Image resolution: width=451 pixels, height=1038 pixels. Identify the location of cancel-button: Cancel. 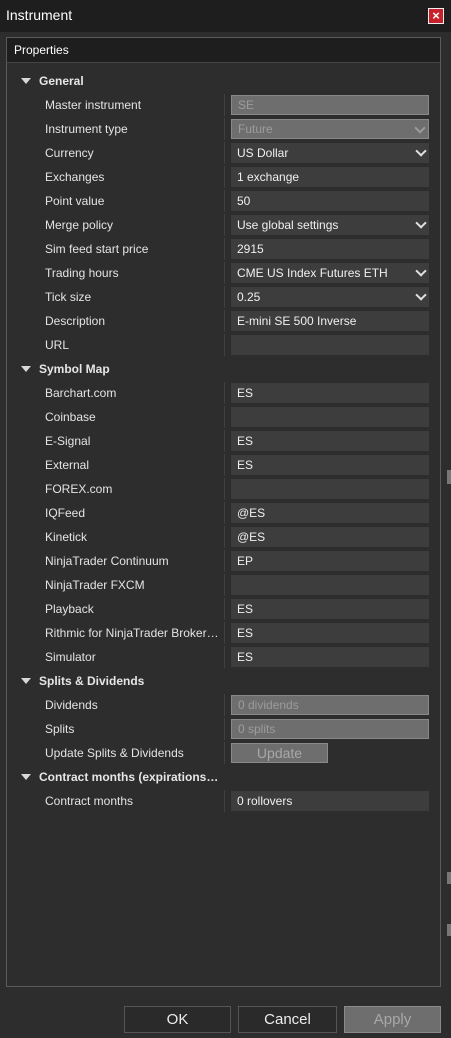
(287, 1019).